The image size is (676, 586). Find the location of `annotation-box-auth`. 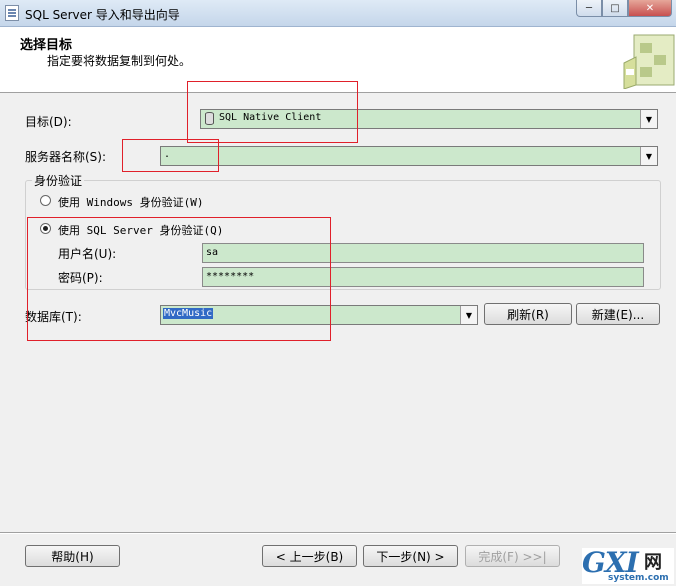

annotation-box-auth is located at coordinates (179, 279).